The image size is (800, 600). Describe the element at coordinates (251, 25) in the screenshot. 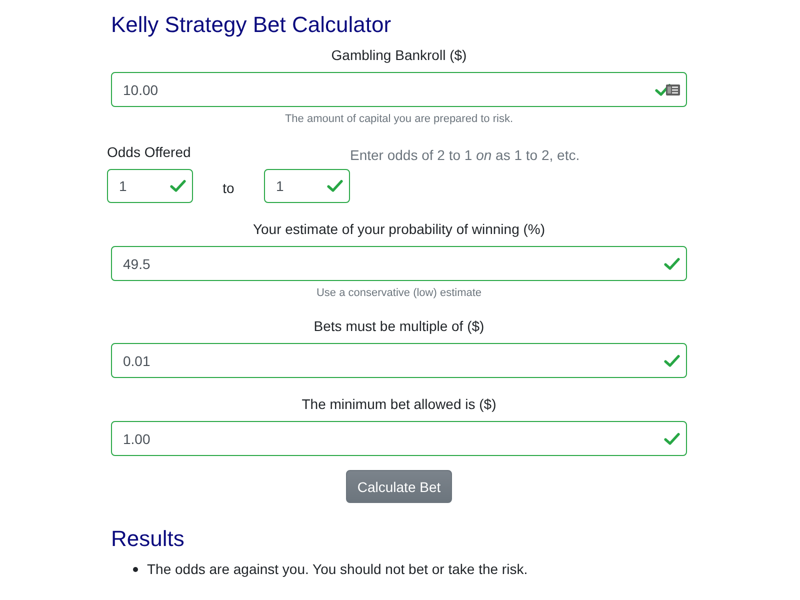

I see `page-title: Kelly Strategy Bet Calculator` at that location.